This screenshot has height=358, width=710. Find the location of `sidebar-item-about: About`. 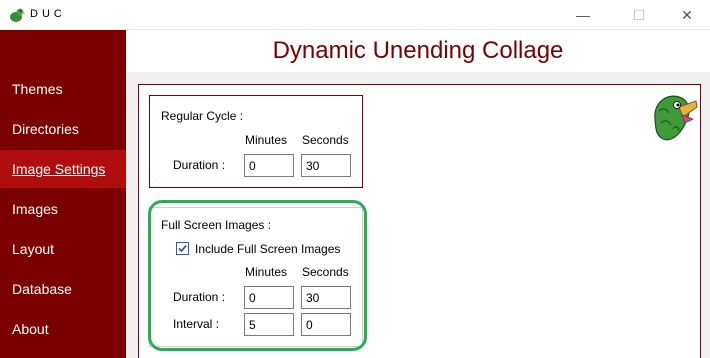

sidebar-item-about: About is located at coordinates (63, 329).